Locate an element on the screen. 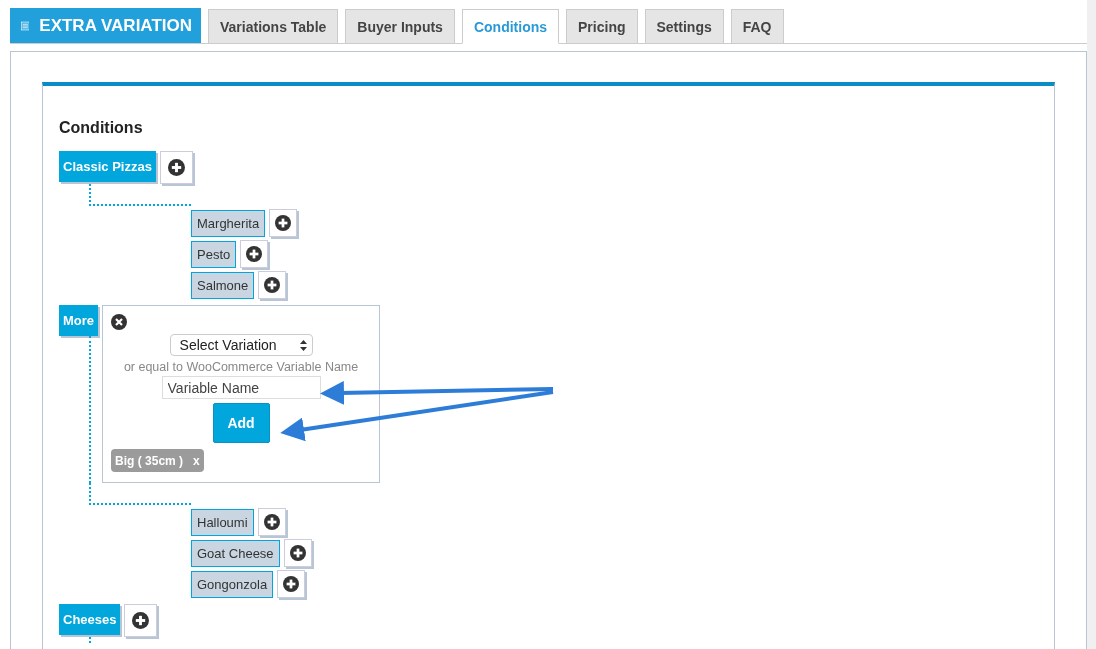 The height and width of the screenshot is (649, 1096). option-label: Margherita is located at coordinates (228, 223).